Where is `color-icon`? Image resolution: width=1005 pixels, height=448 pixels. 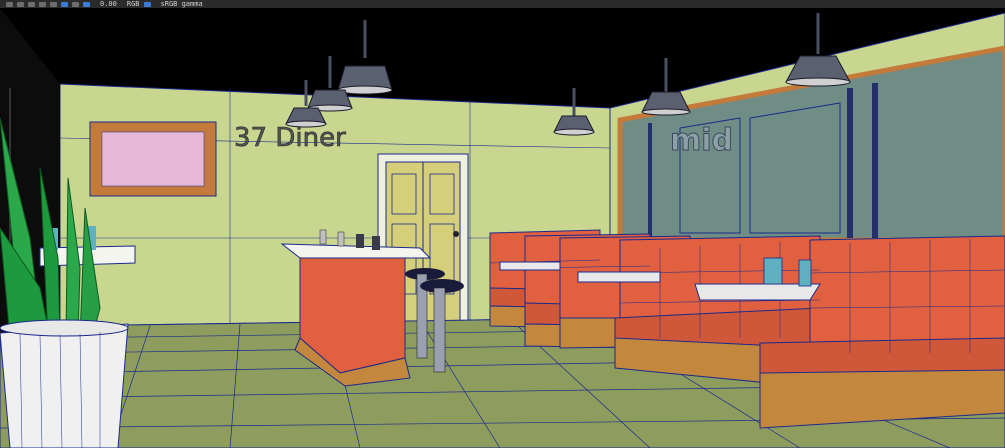
color-icon is located at coordinates (147, 4).